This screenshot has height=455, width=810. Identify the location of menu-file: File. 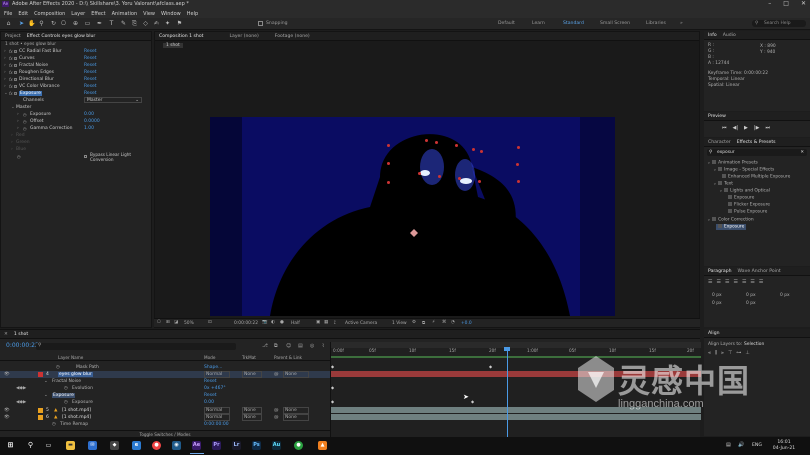
(8, 14).